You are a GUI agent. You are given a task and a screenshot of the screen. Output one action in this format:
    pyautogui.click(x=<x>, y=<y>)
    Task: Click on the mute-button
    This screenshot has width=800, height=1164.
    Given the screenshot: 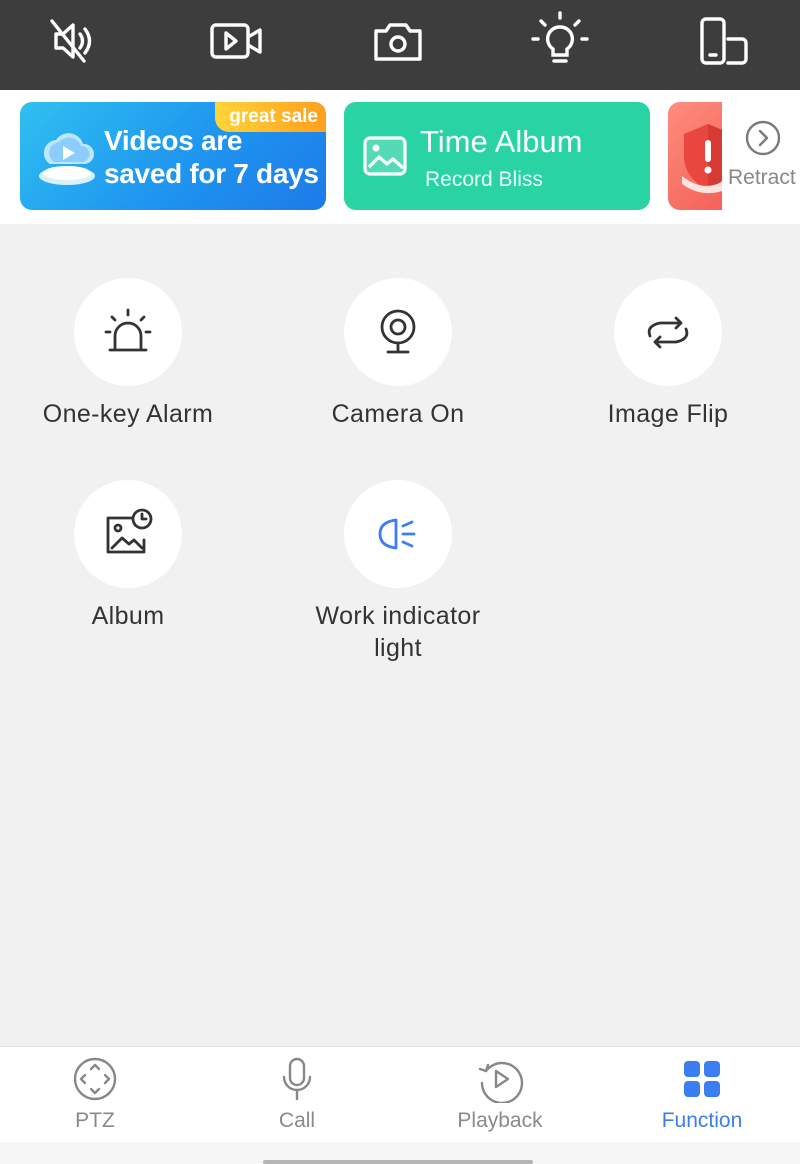 What is the action you would take?
    pyautogui.click(x=74, y=41)
    